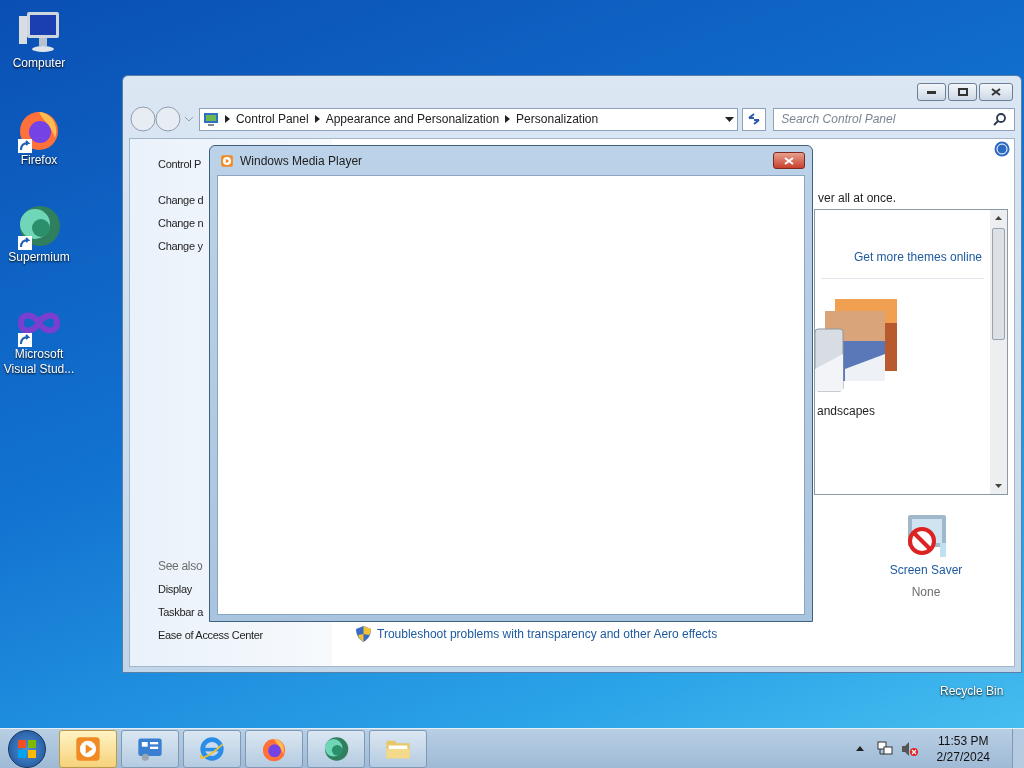 This screenshot has height=768, width=1024. What do you see at coordinates (181, 566) in the screenshot?
I see `see-also-heading: See also` at bounding box center [181, 566].